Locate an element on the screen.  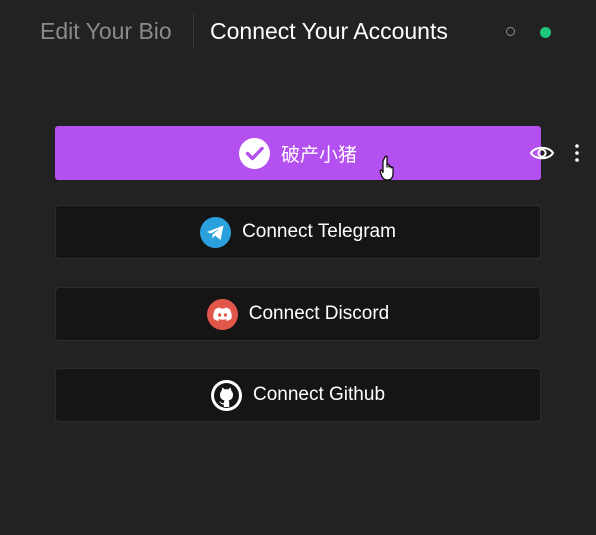
discord-icon is located at coordinates (222, 314).